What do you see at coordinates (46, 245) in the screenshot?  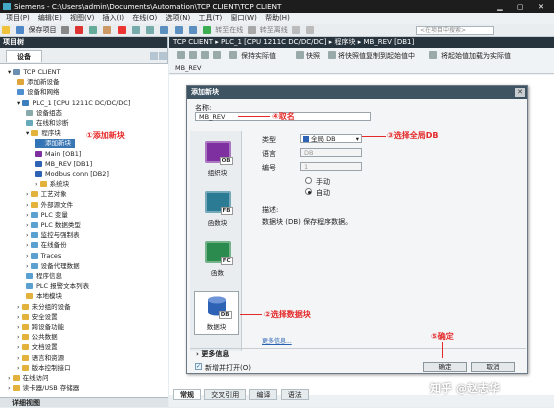 I see `tree-item: › 在线备份` at bounding box center [46, 245].